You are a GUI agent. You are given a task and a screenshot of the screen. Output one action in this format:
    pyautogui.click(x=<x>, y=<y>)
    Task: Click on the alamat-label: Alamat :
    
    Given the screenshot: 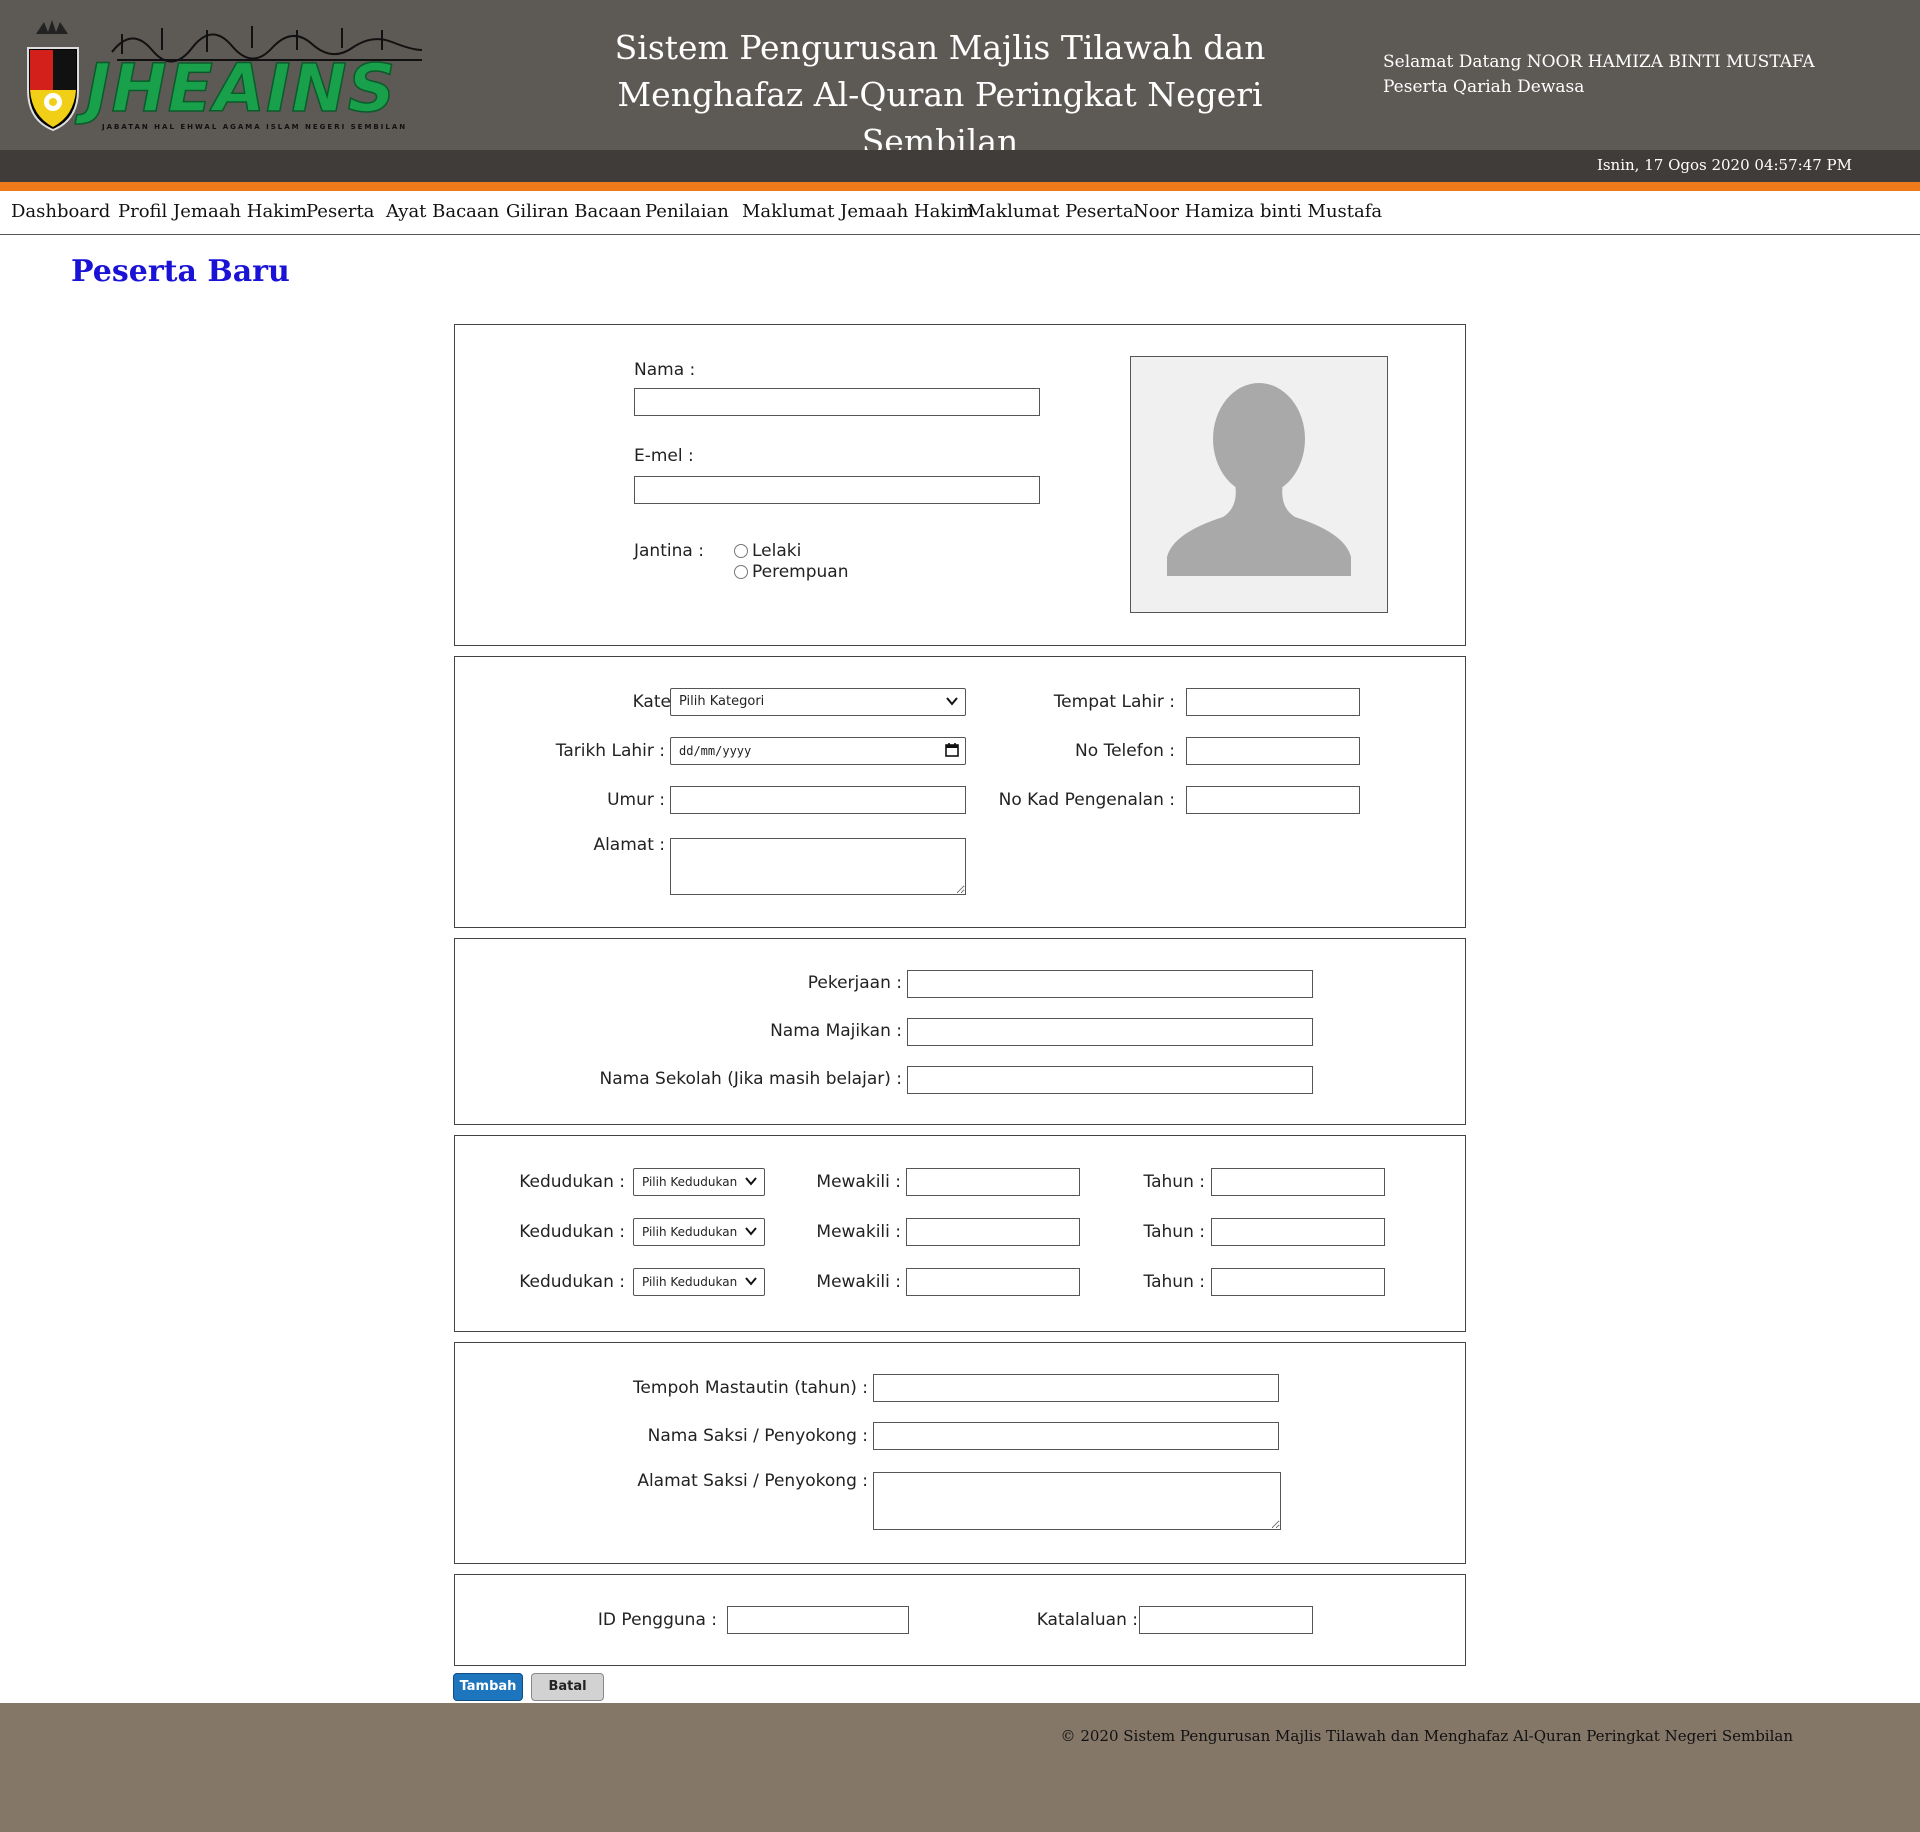 What is the action you would take?
    pyautogui.click(x=629, y=845)
    